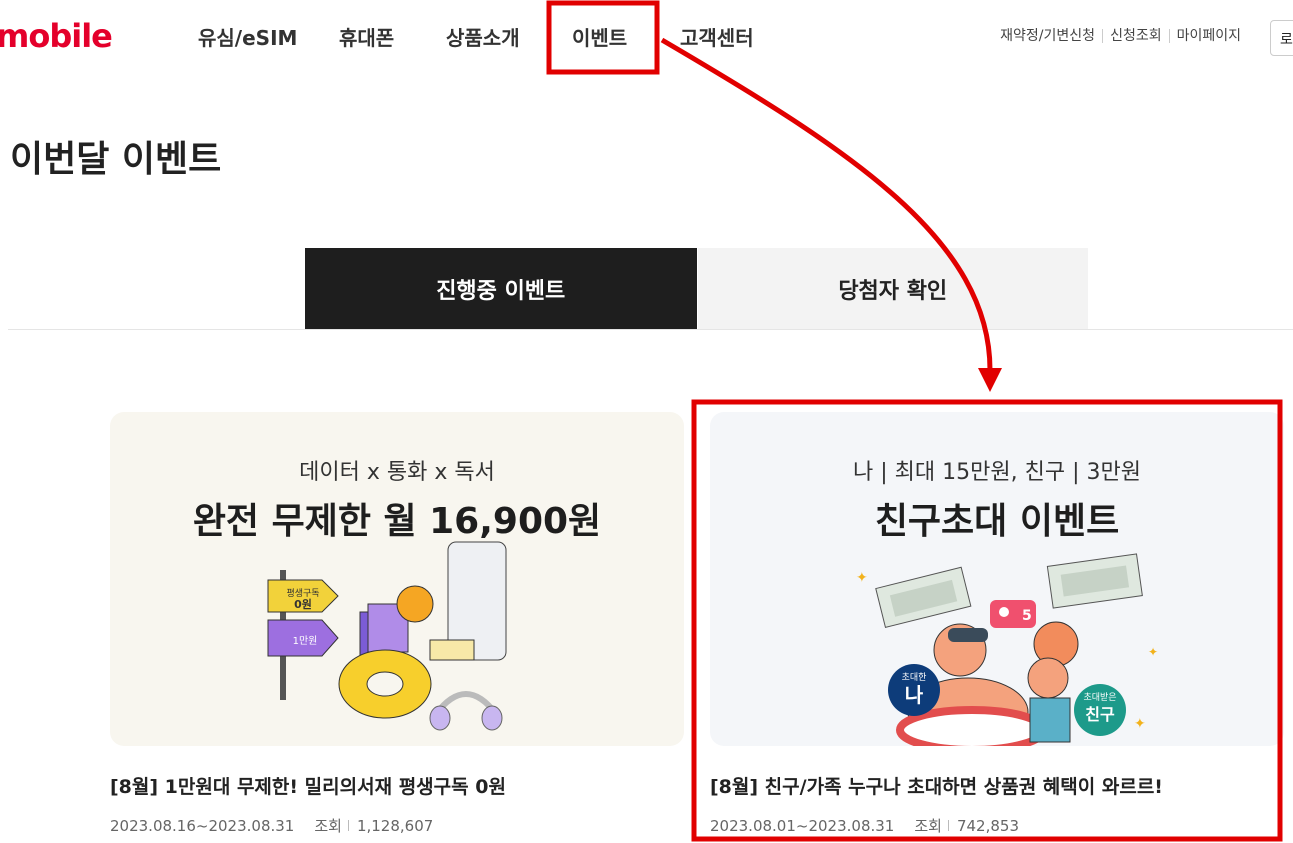 Image resolution: width=1293 pixels, height=843 pixels. What do you see at coordinates (997, 521) in the screenshot?
I see `banner-title: 친구초대 이벤트` at bounding box center [997, 521].